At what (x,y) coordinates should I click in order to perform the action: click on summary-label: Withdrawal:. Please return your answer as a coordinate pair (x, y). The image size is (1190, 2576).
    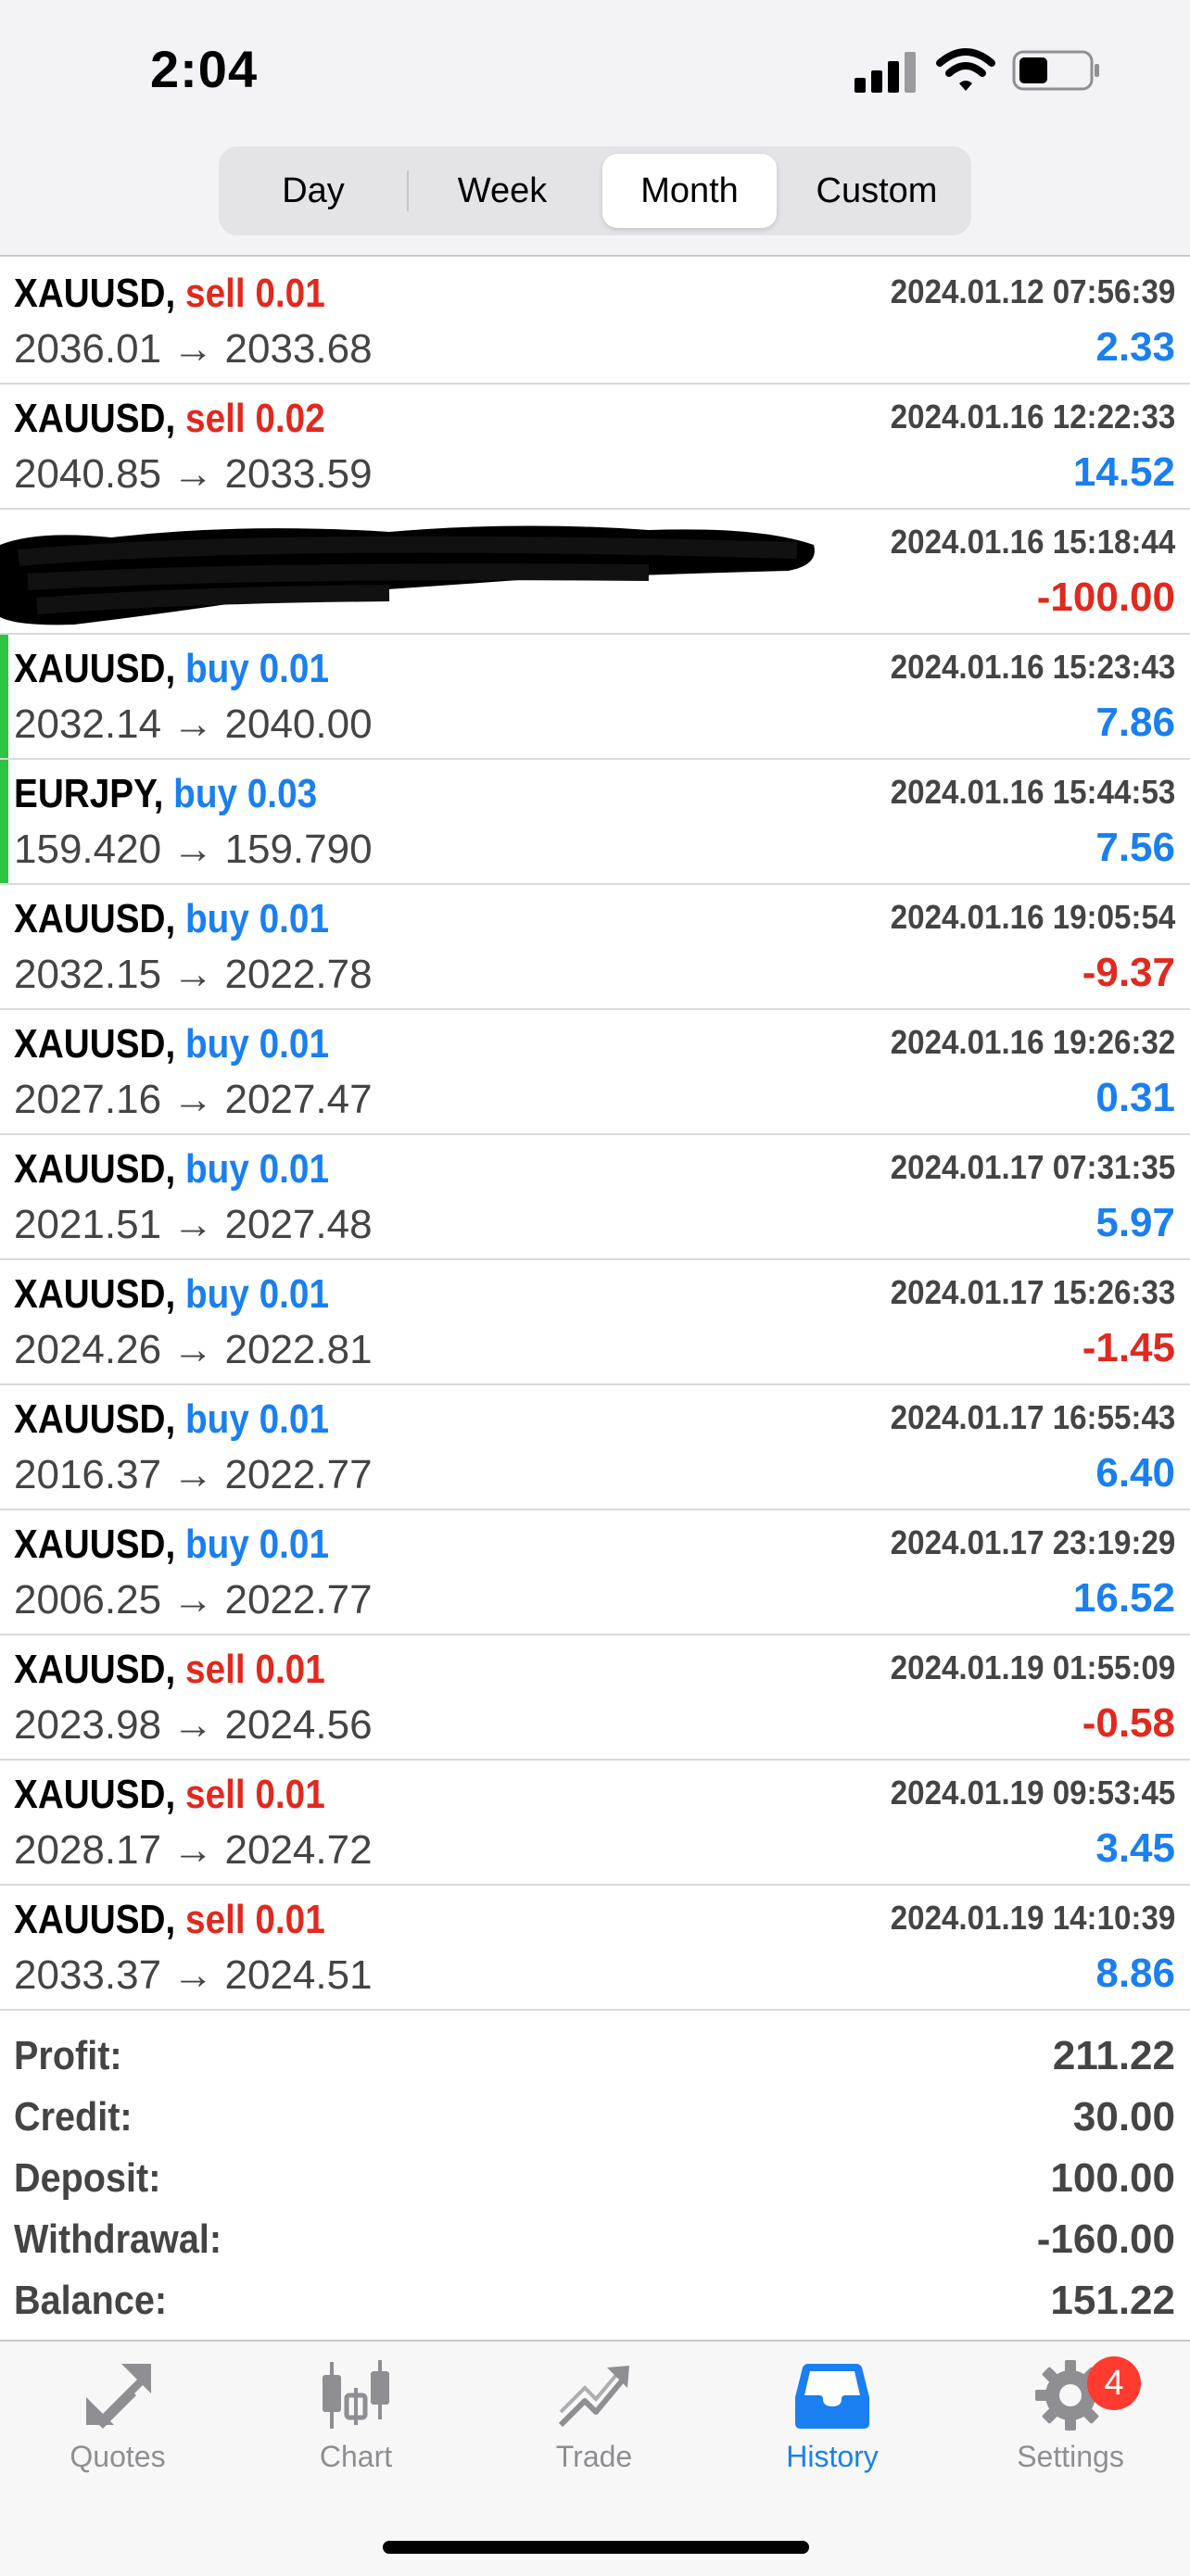
    Looking at the image, I should click on (118, 2239).